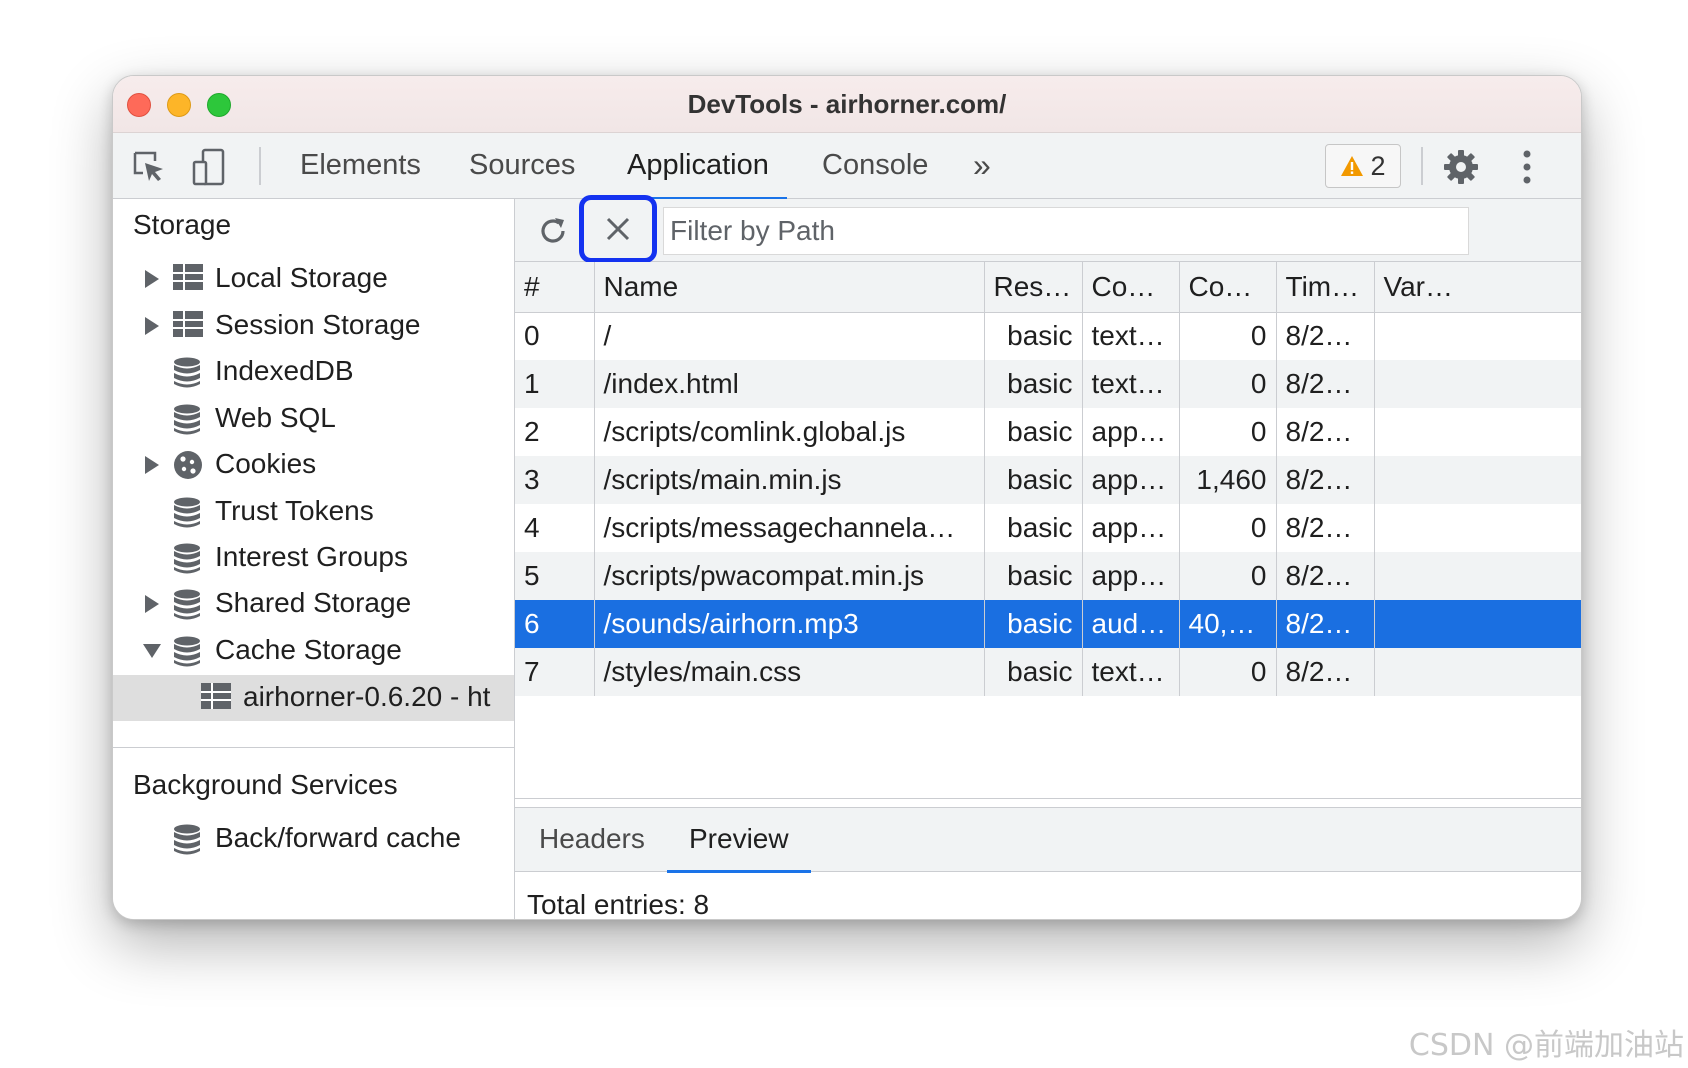  I want to click on kebab-menu-icon, so click(1527, 167).